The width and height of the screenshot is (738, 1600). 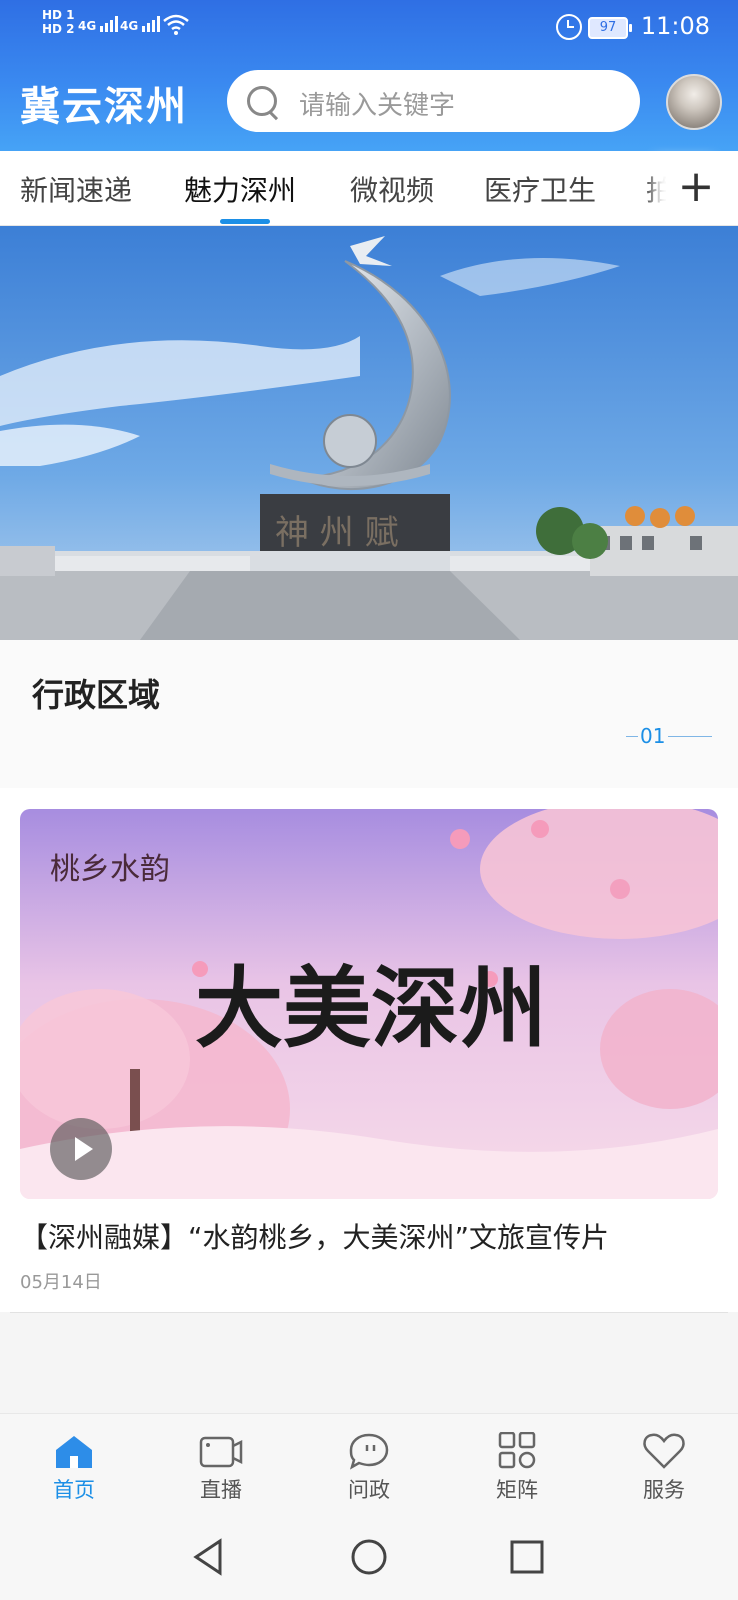 What do you see at coordinates (129, 26) in the screenshot?
I see `network-type-2: 4G` at bounding box center [129, 26].